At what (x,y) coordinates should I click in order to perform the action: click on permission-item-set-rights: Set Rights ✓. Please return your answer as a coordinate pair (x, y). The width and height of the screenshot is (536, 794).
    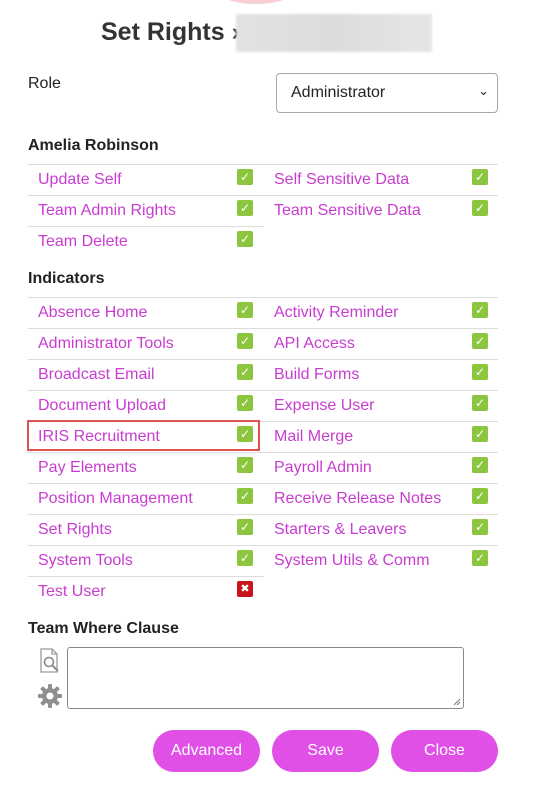
    Looking at the image, I should click on (146, 529).